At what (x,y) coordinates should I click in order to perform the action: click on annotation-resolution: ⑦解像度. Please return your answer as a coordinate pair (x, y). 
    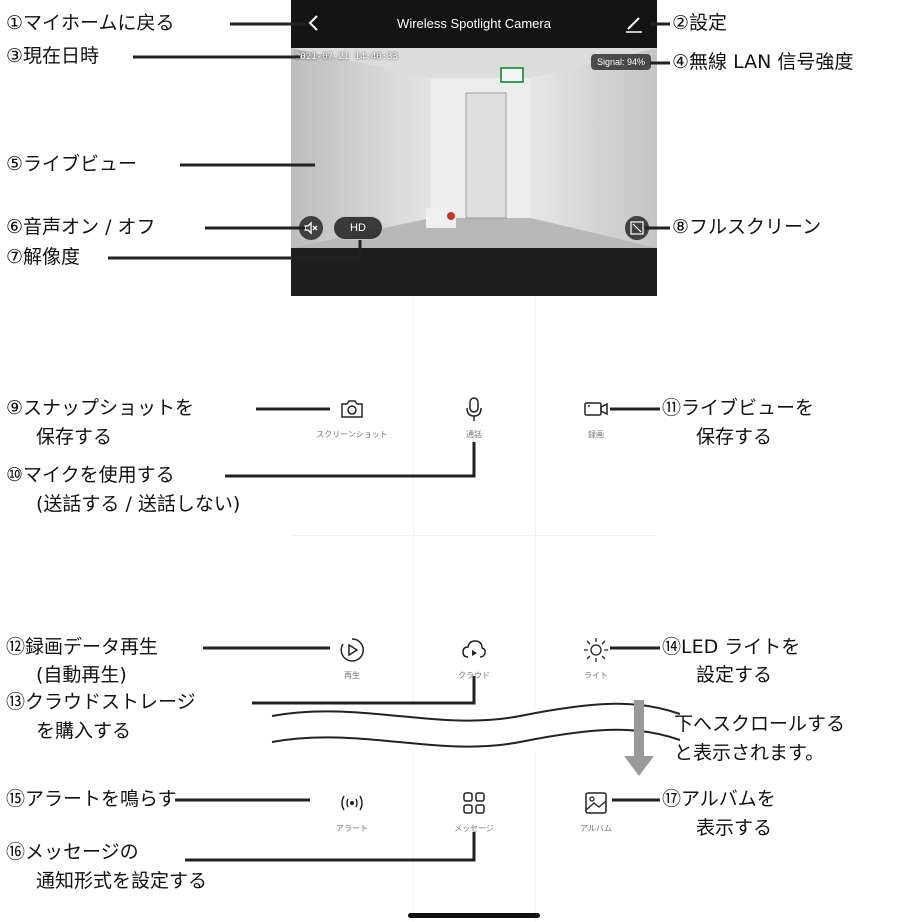
    Looking at the image, I should click on (43, 257).